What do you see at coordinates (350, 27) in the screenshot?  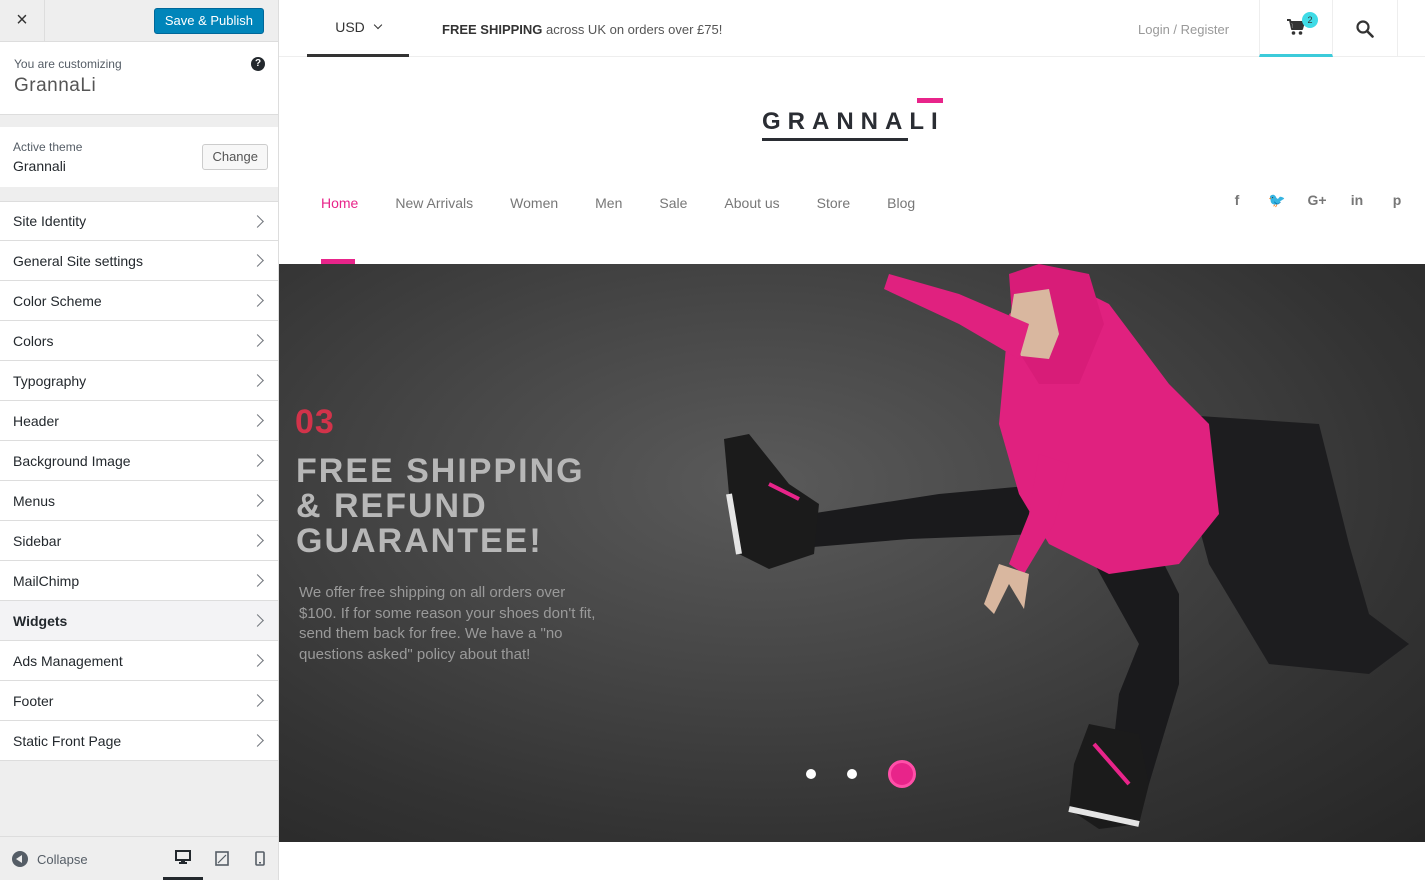 I see `currency-value: USD` at bounding box center [350, 27].